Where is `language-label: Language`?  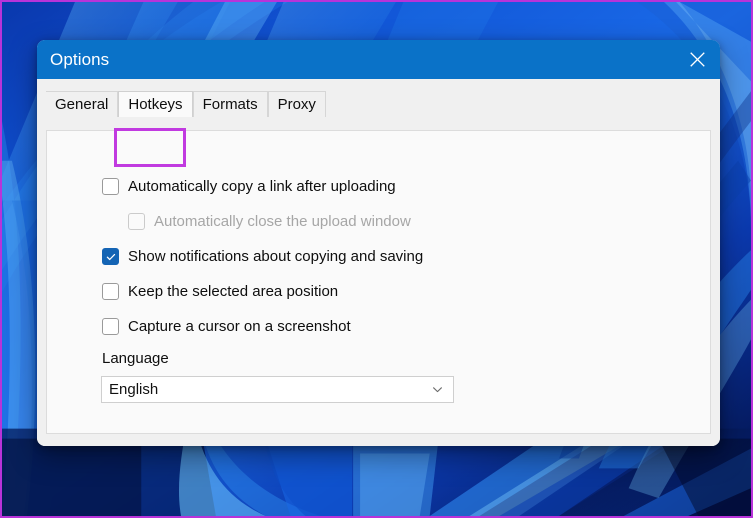
language-label: Language is located at coordinates (135, 358).